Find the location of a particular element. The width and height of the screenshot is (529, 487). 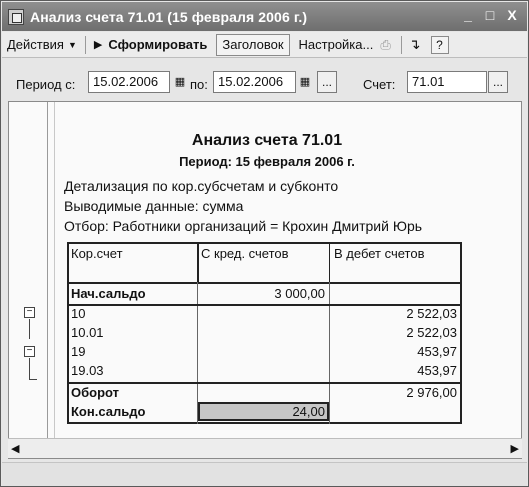

print-preview-button: ⎙ is located at coordinates (385, 45).